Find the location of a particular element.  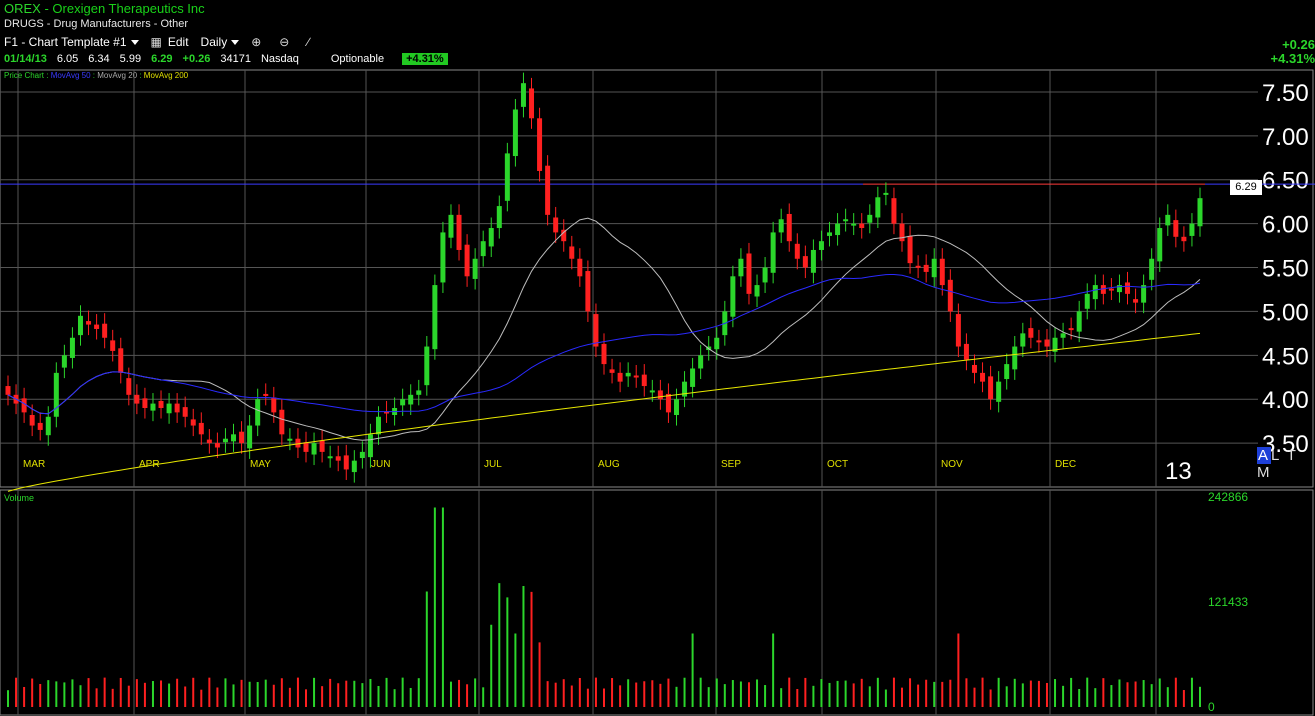

timeframe-l: L is located at coordinates (1276, 455).